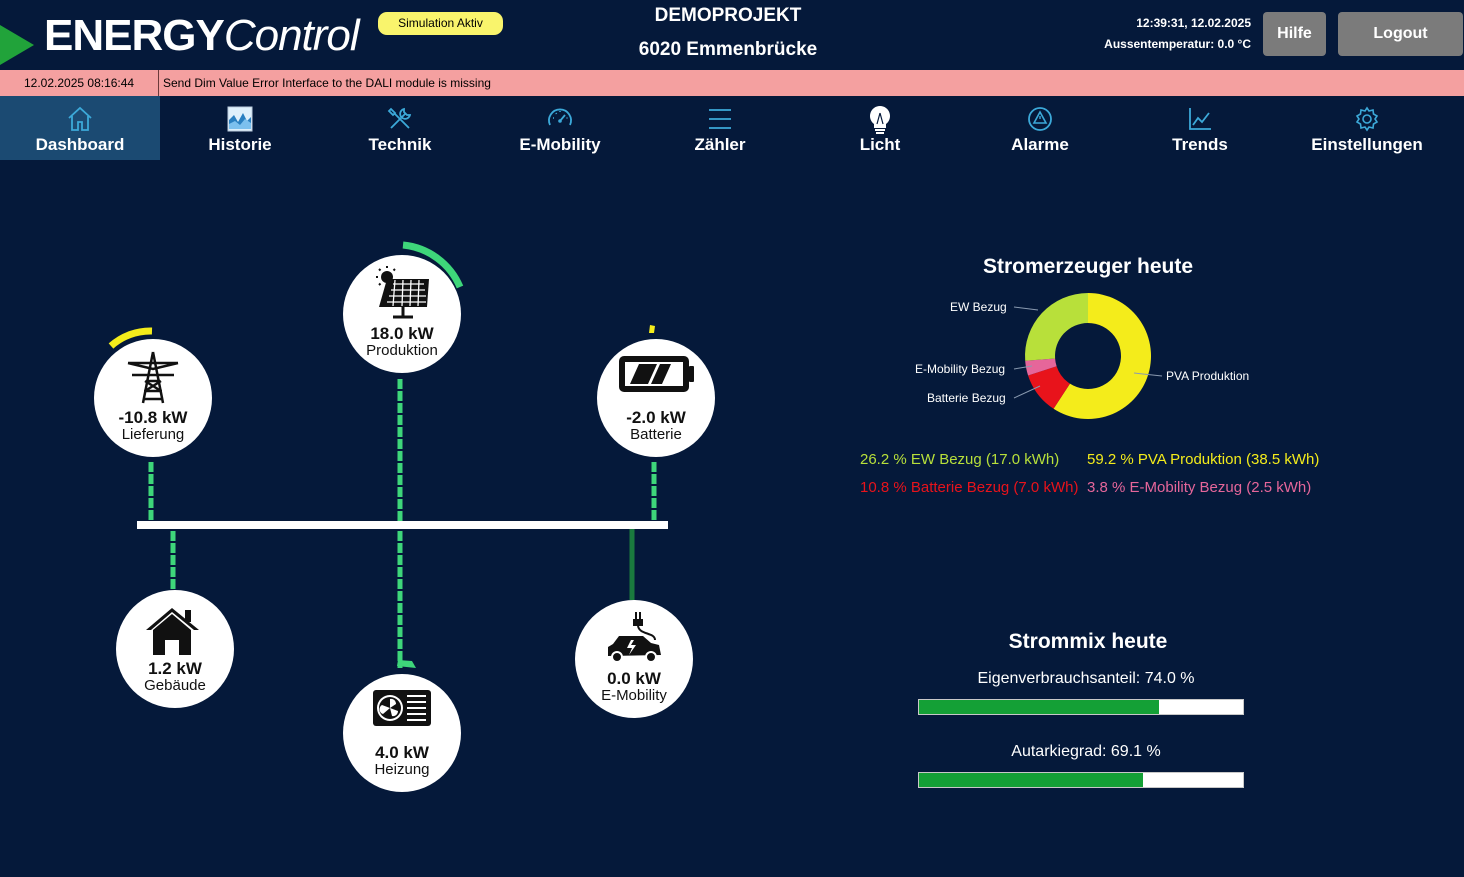 This screenshot has height=877, width=1464. Describe the element at coordinates (1056, 327) in the screenshot. I see `pie-slice-ew-bezug` at that location.